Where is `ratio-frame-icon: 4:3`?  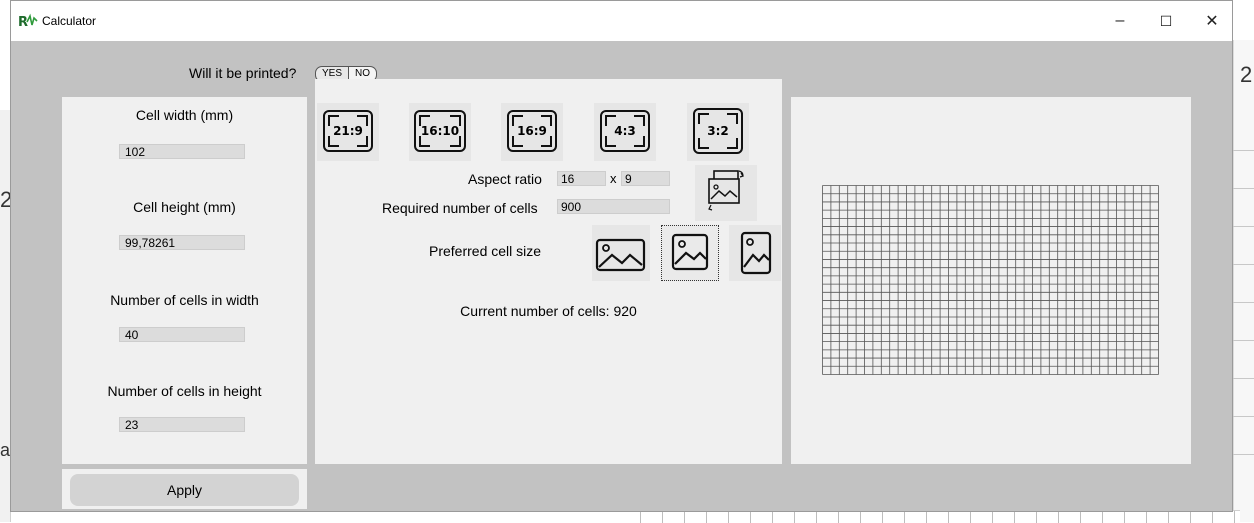 ratio-frame-icon: 4:3 is located at coordinates (625, 131).